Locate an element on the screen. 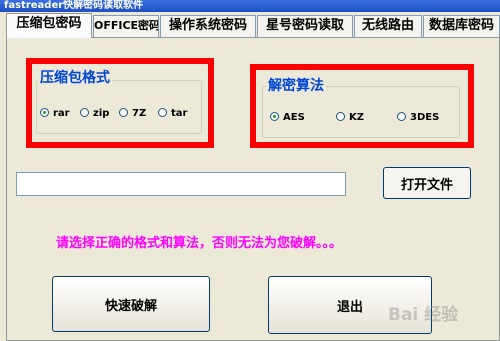  open-file-button: 打开文件 is located at coordinates (427, 183).